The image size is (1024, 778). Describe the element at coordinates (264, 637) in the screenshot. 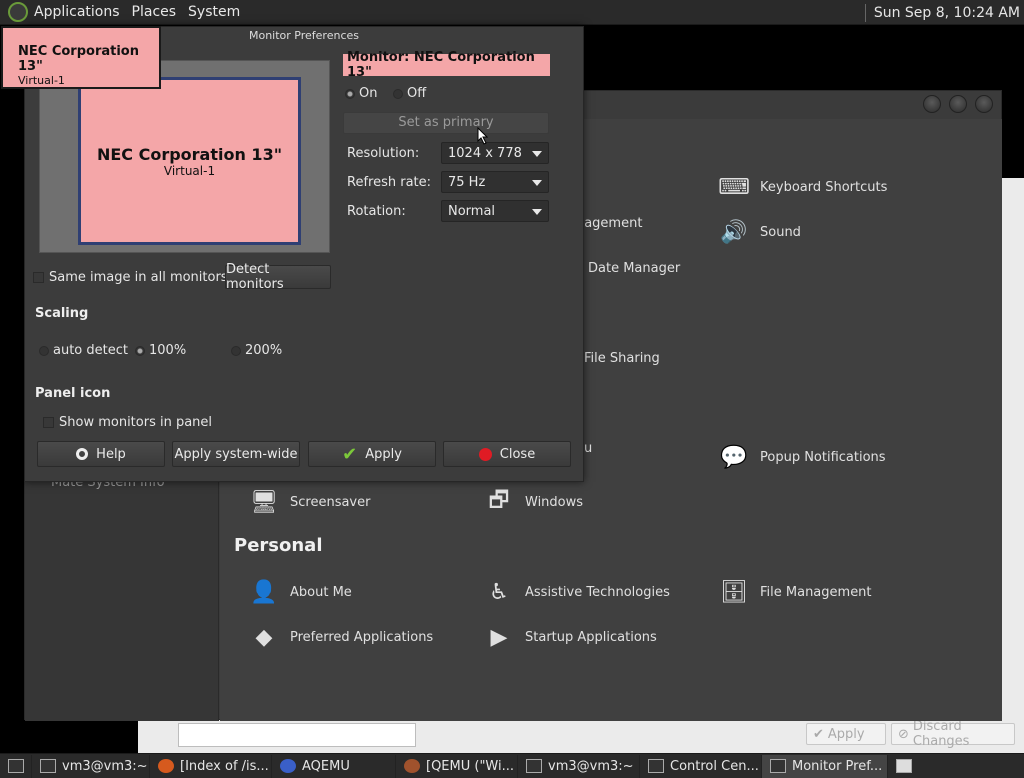

I see `preferred-apps-icon: ◆` at that location.